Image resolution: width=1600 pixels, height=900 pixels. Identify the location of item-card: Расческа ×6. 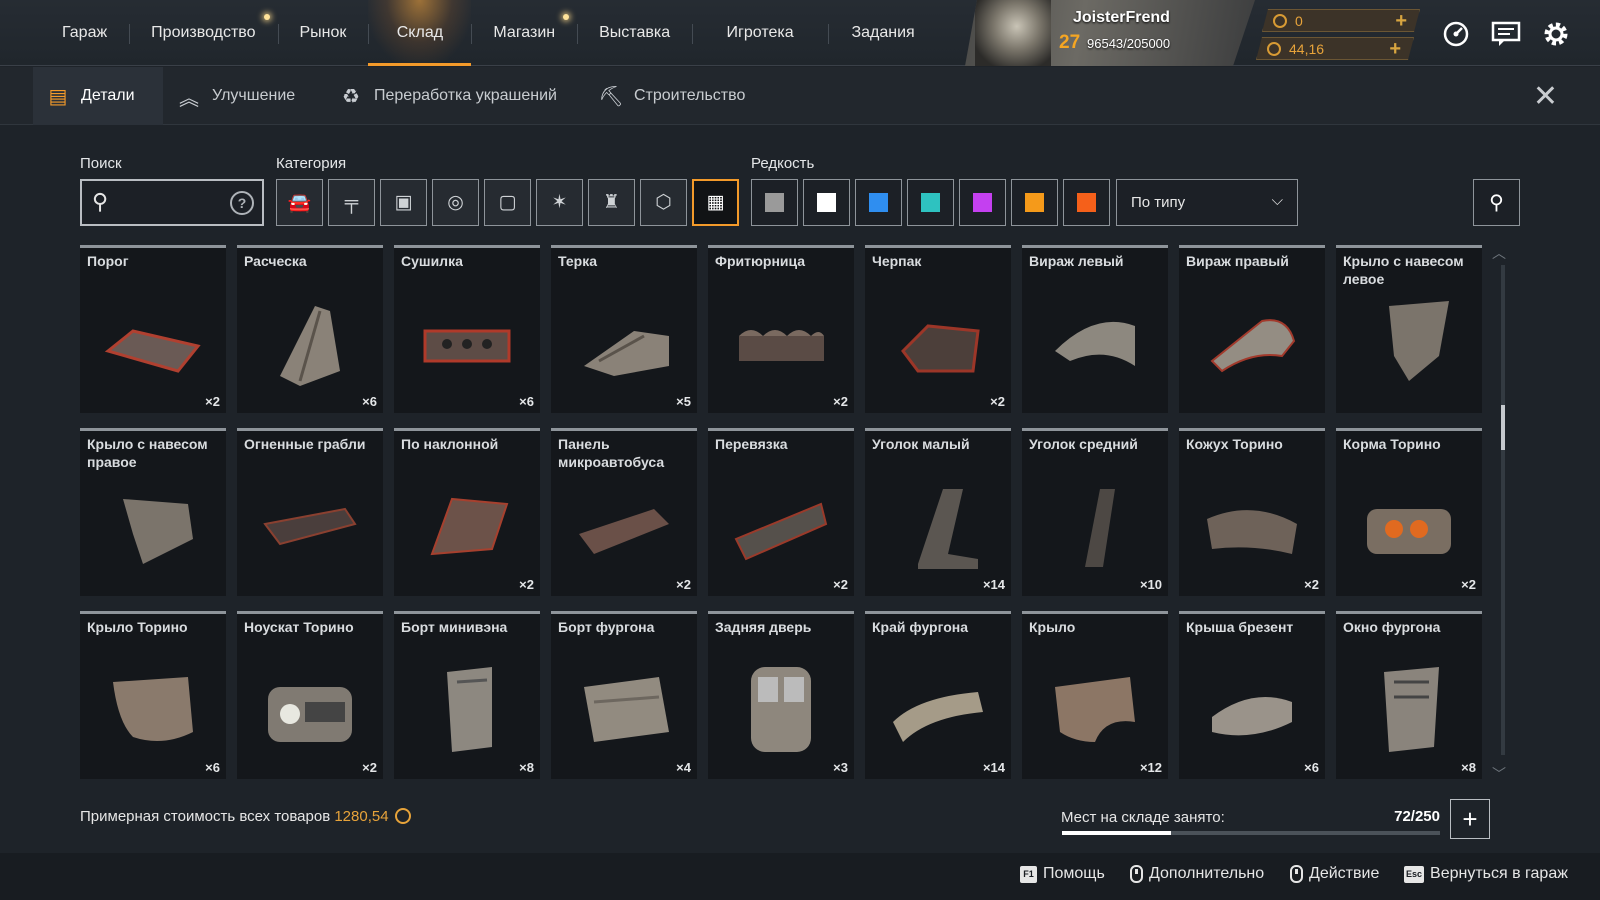
(310, 329).